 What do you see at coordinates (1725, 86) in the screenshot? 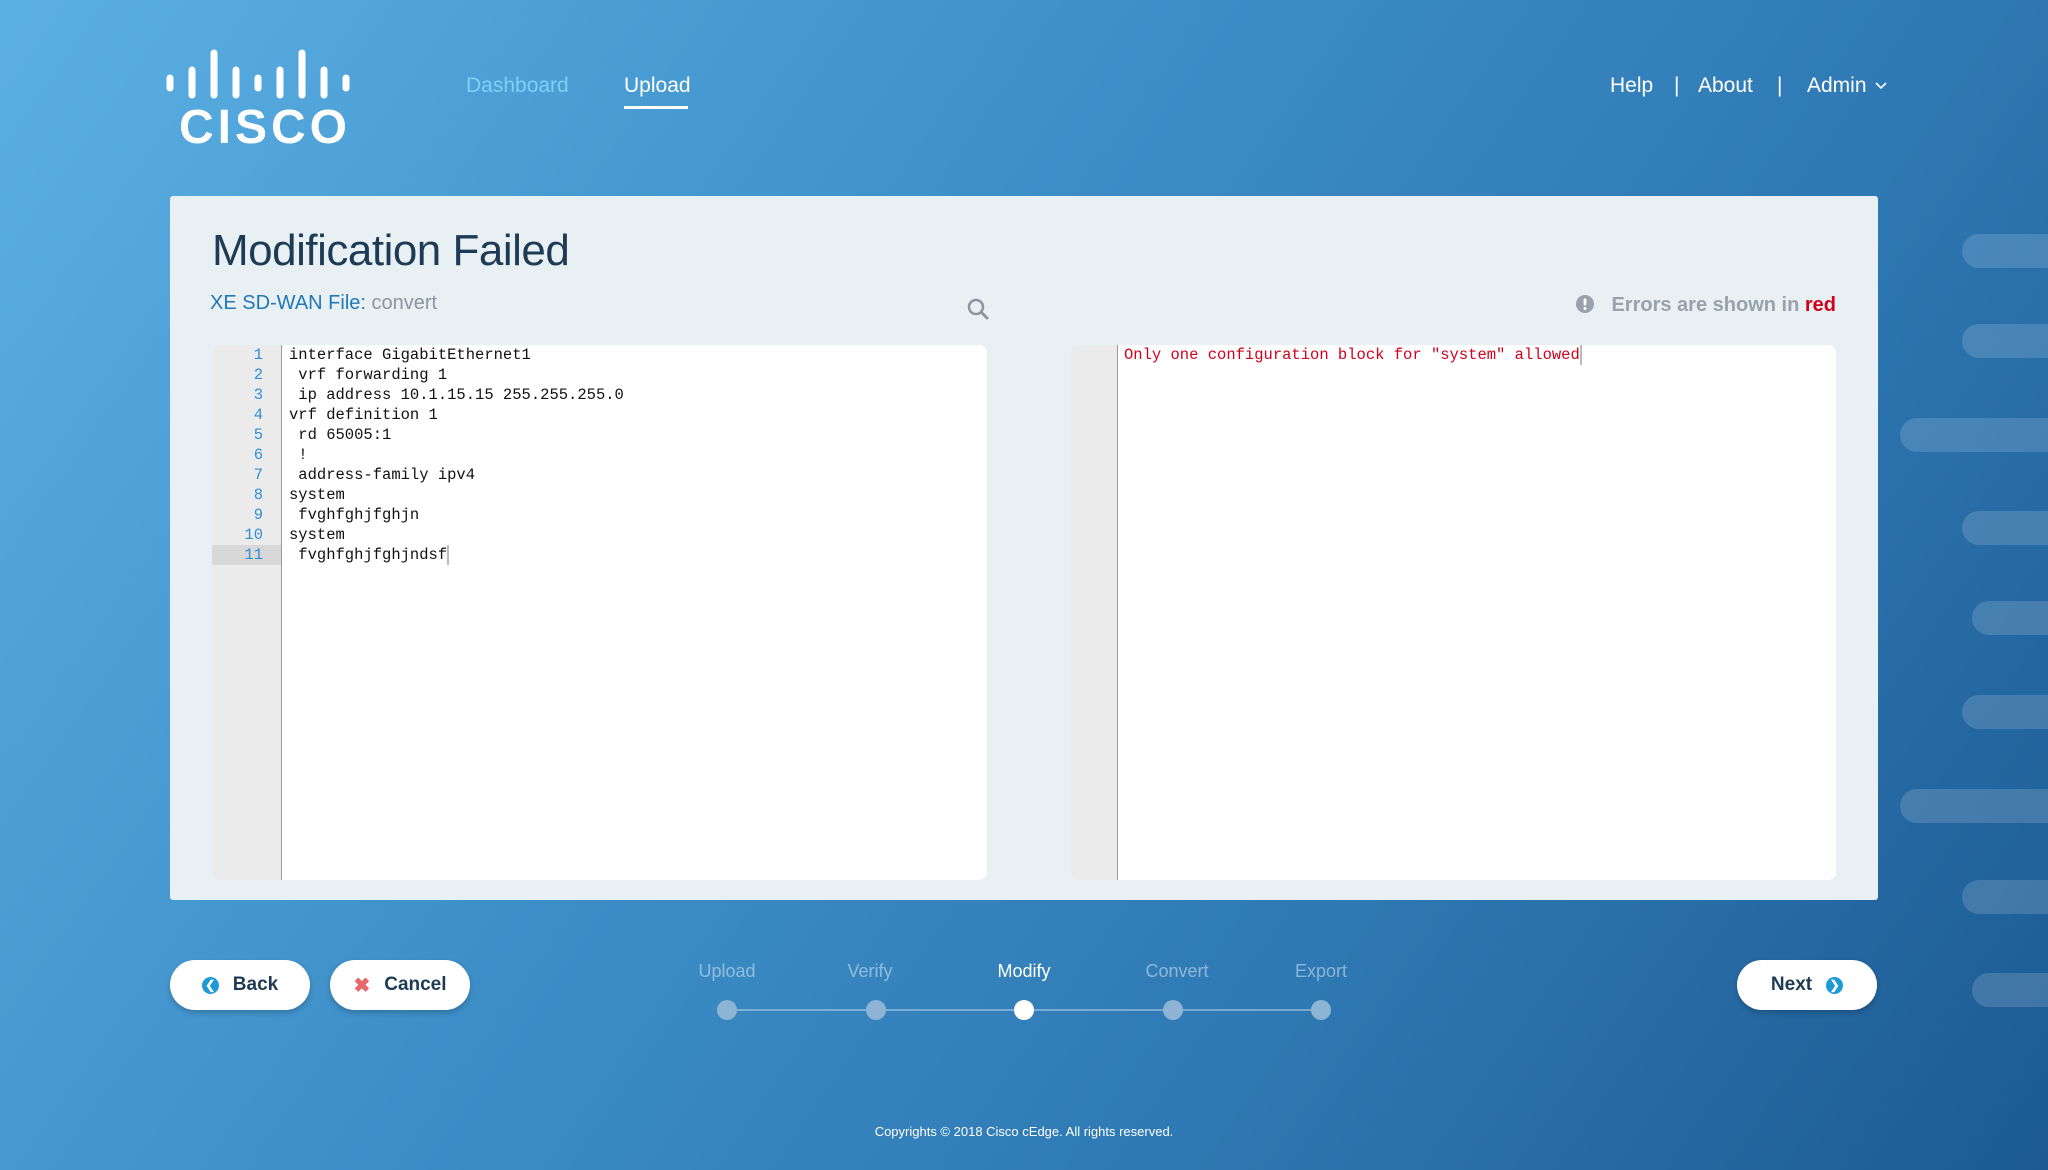
I see `about-link: About` at bounding box center [1725, 86].